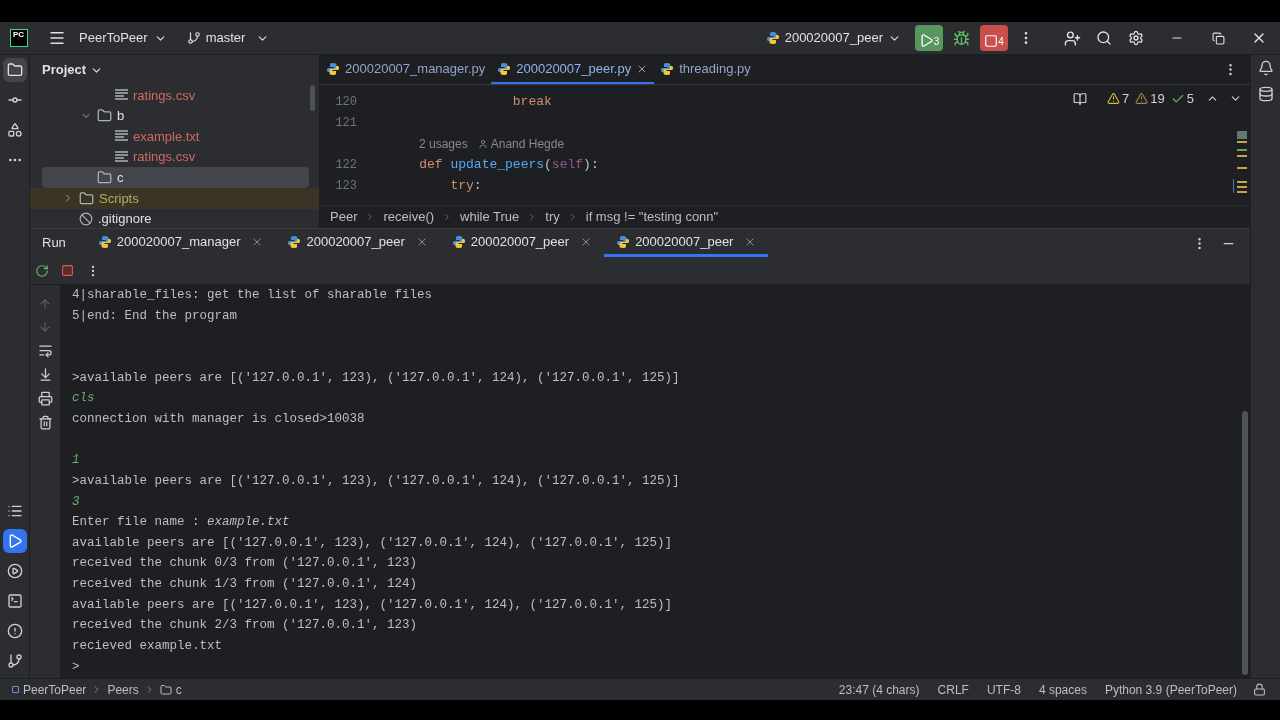 This screenshot has width=1280, height=720. What do you see at coordinates (123, 689) in the screenshot?
I see `breadcrumb: Peers` at bounding box center [123, 689].